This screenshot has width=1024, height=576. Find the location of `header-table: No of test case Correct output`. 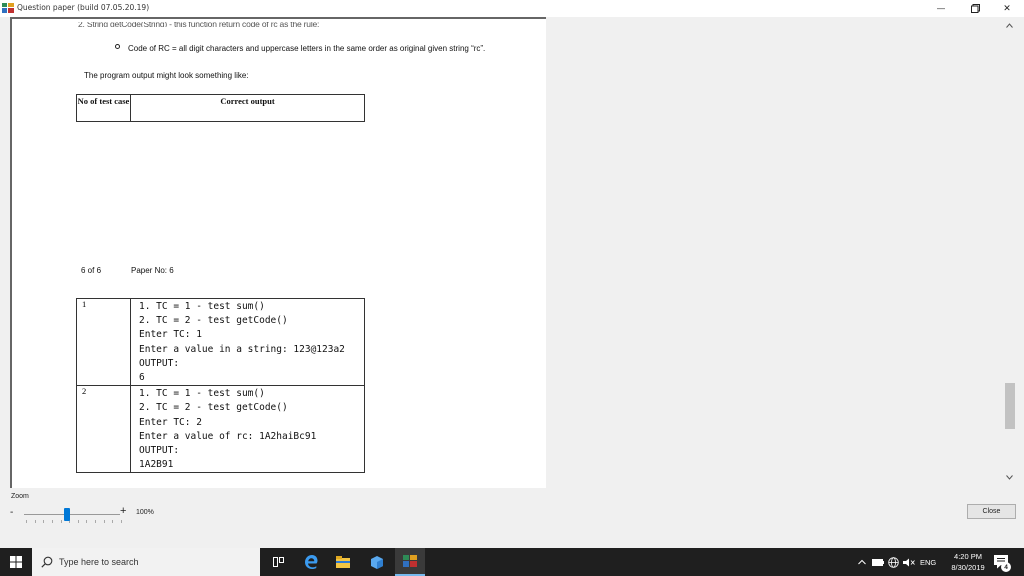

header-table: No of test case Correct output is located at coordinates (220, 108).